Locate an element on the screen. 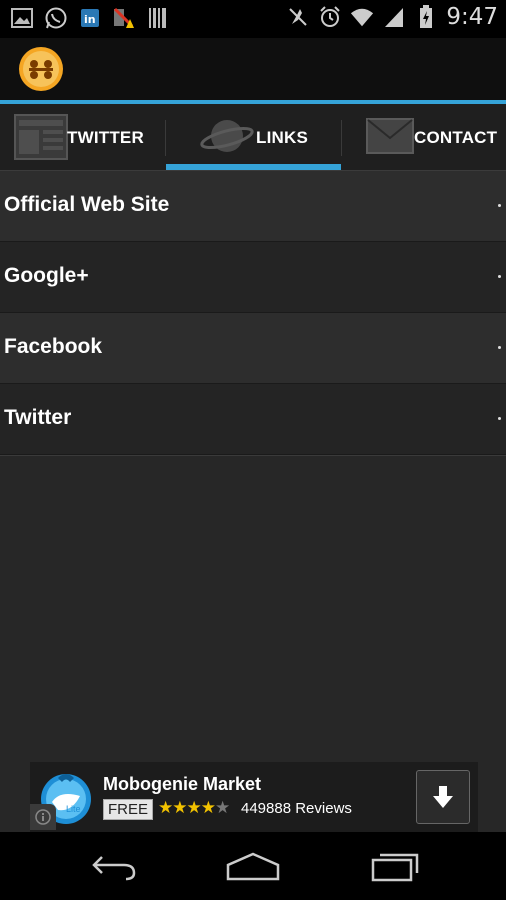 The width and height of the screenshot is (506, 900). recents-icon is located at coordinates (395, 866).